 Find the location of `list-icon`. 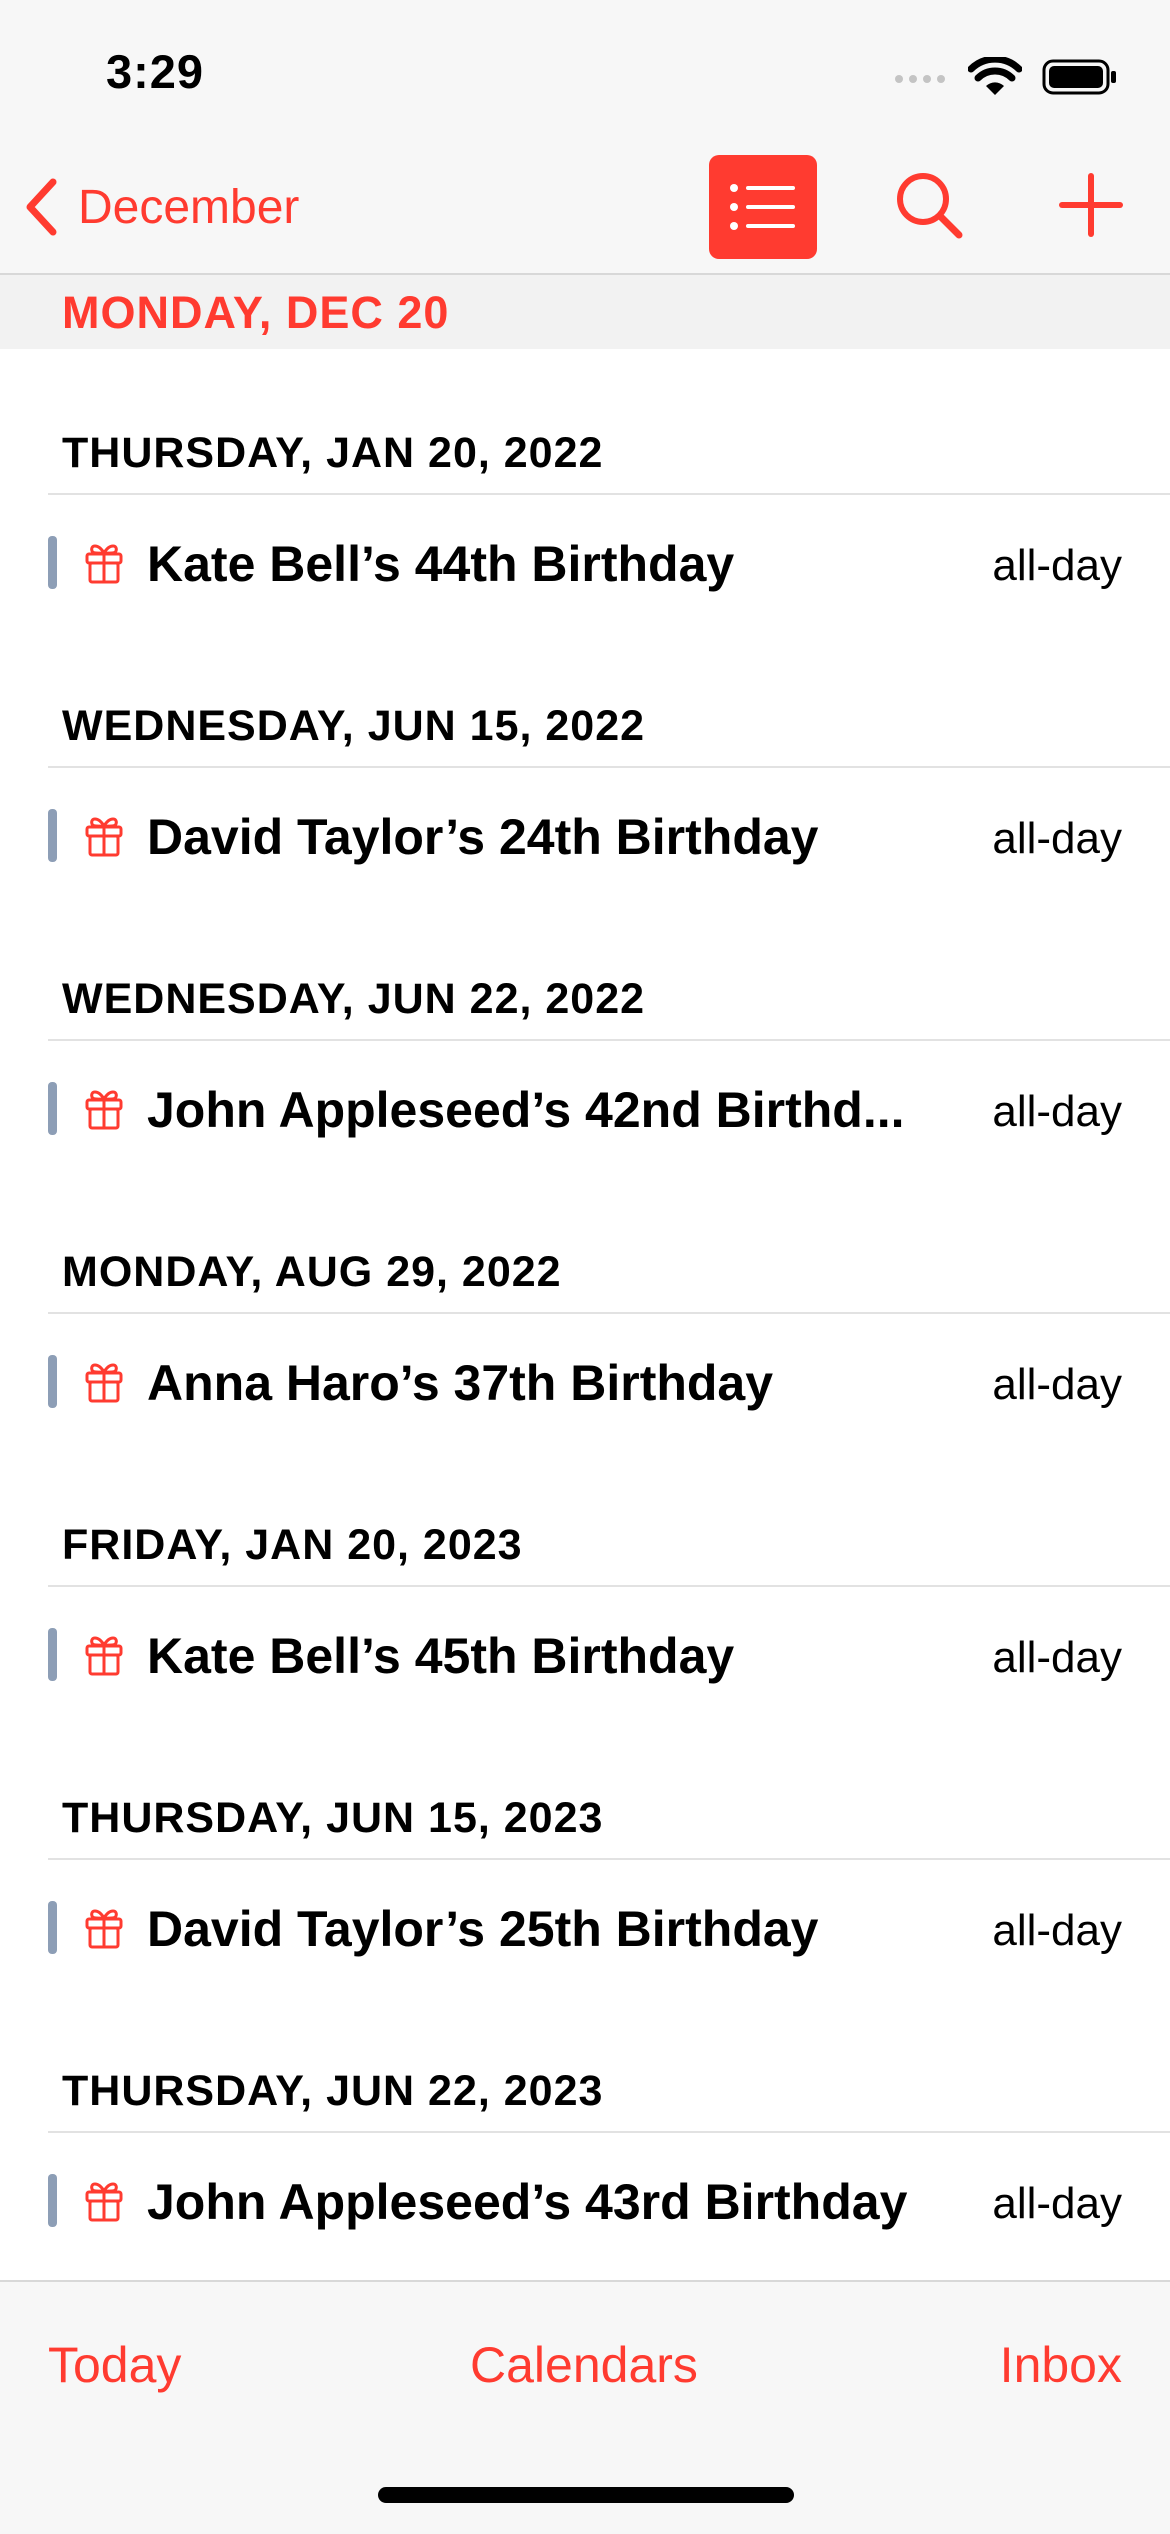

list-icon is located at coordinates (762, 207).